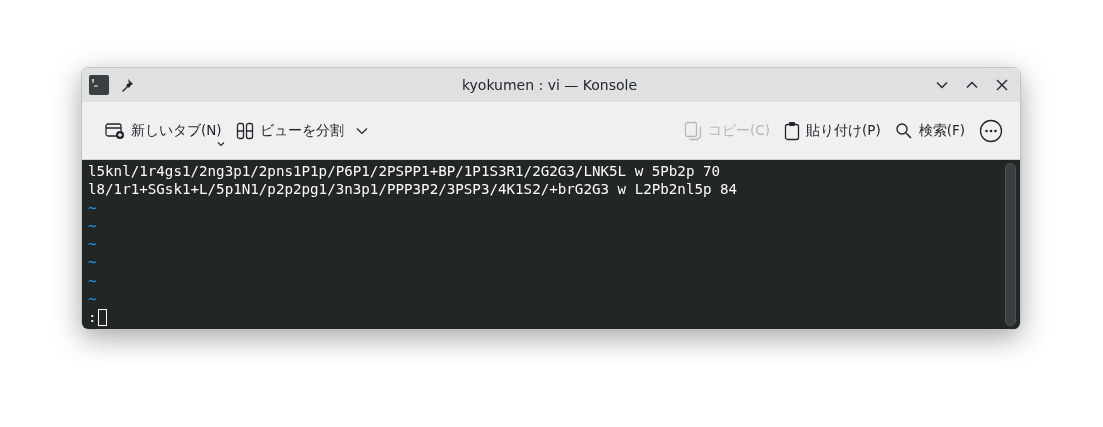 Image resolution: width=1103 pixels, height=427 pixels. Describe the element at coordinates (163, 130) in the screenshot. I see `new-tab-button: 新しいタブ(N)` at that location.